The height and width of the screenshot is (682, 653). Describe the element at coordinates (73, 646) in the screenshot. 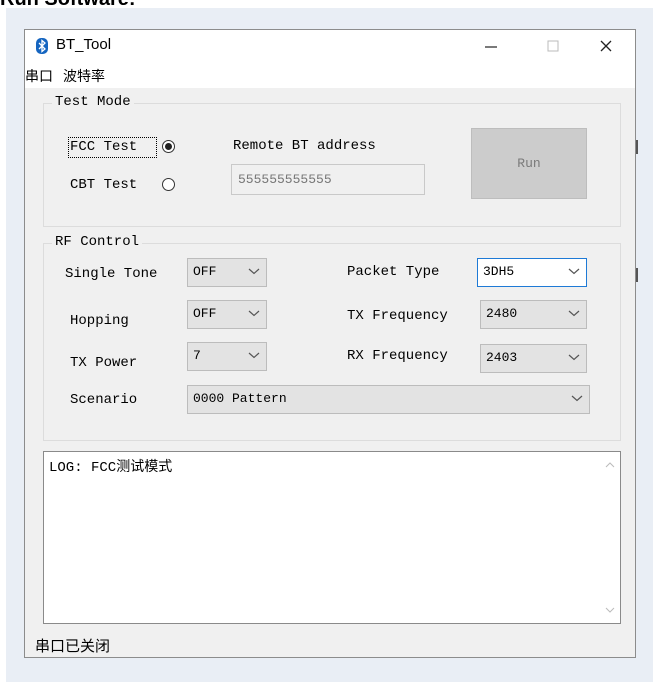

I see `status-text: 串口已关闭` at that location.